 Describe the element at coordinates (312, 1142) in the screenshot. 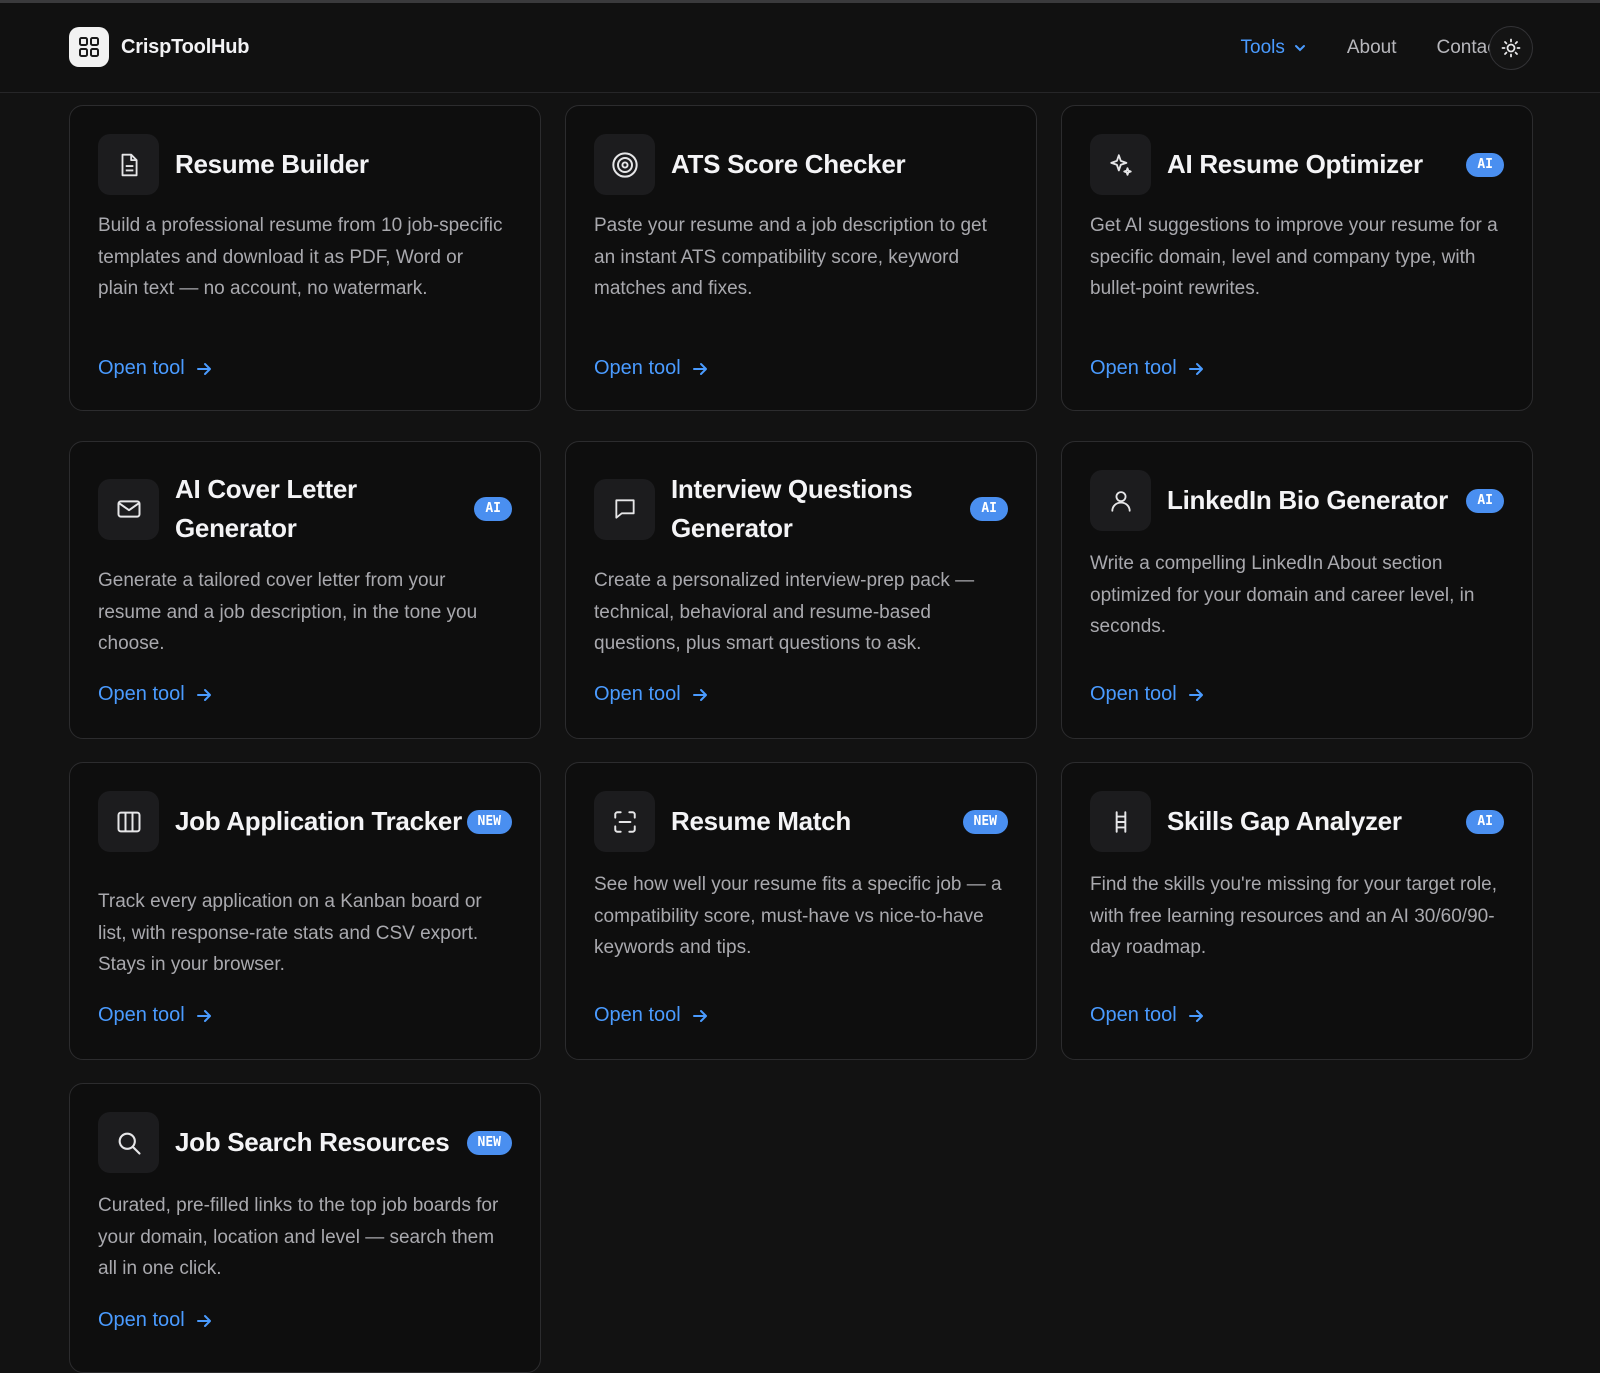

I see `card-title: Job Search Resources` at that location.